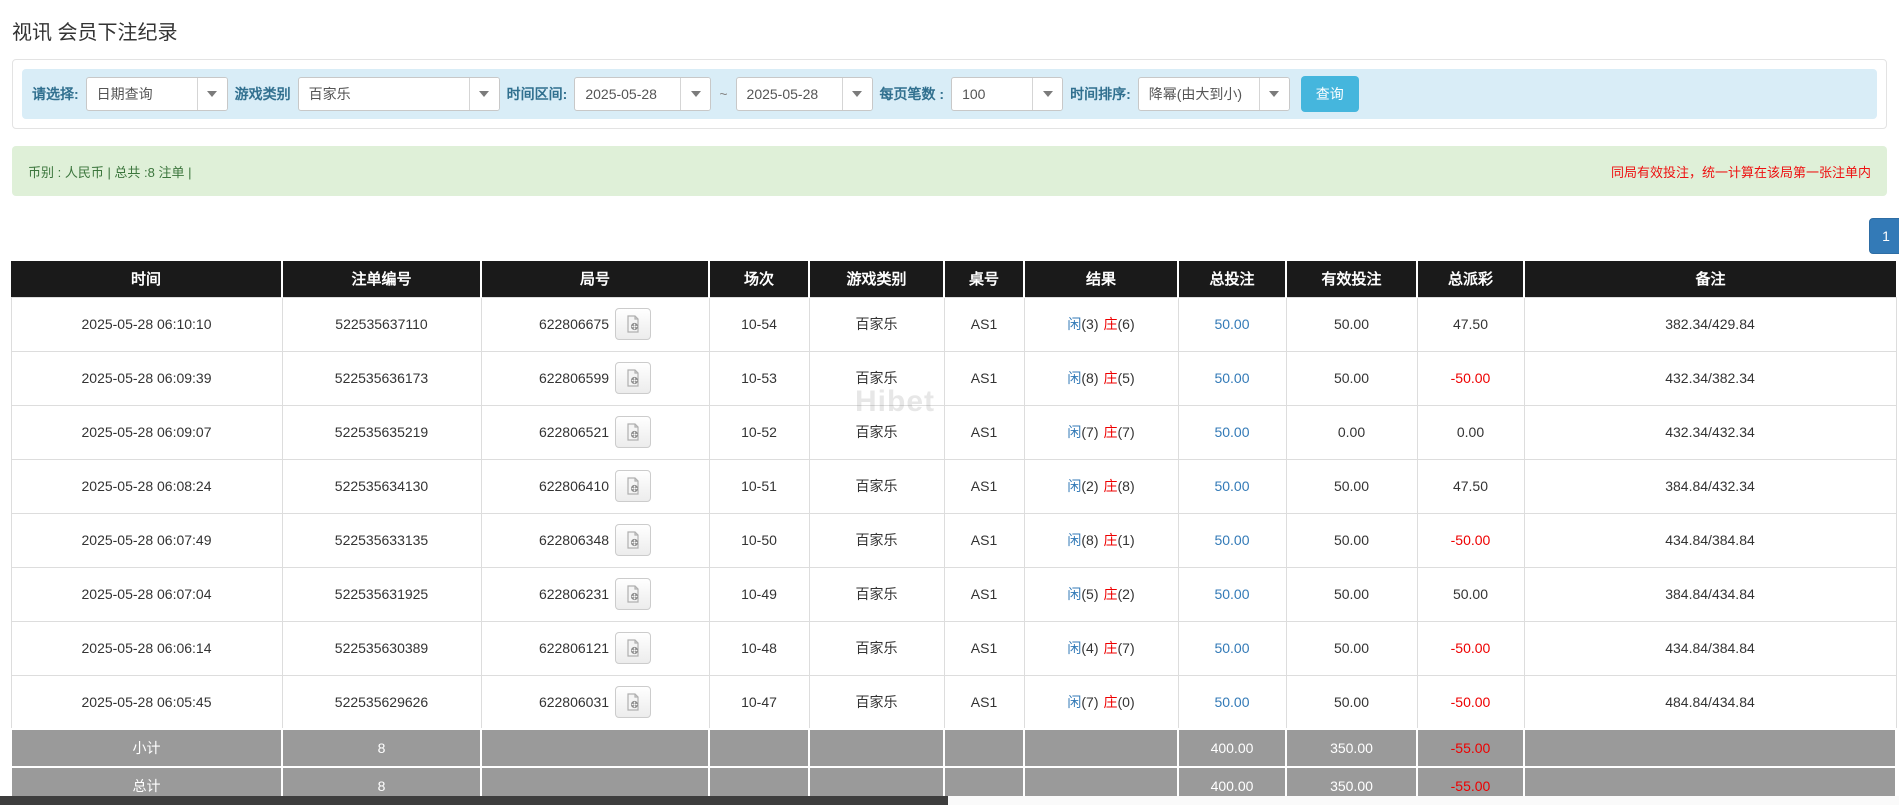  I want to click on page-title: 视讯 会员下注纪录, so click(95, 33).